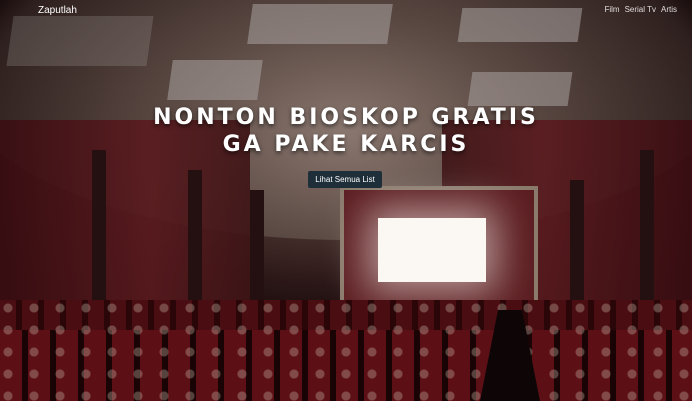 The image size is (692, 401). What do you see at coordinates (611, 9) in the screenshot?
I see `nav-link-film: Film` at bounding box center [611, 9].